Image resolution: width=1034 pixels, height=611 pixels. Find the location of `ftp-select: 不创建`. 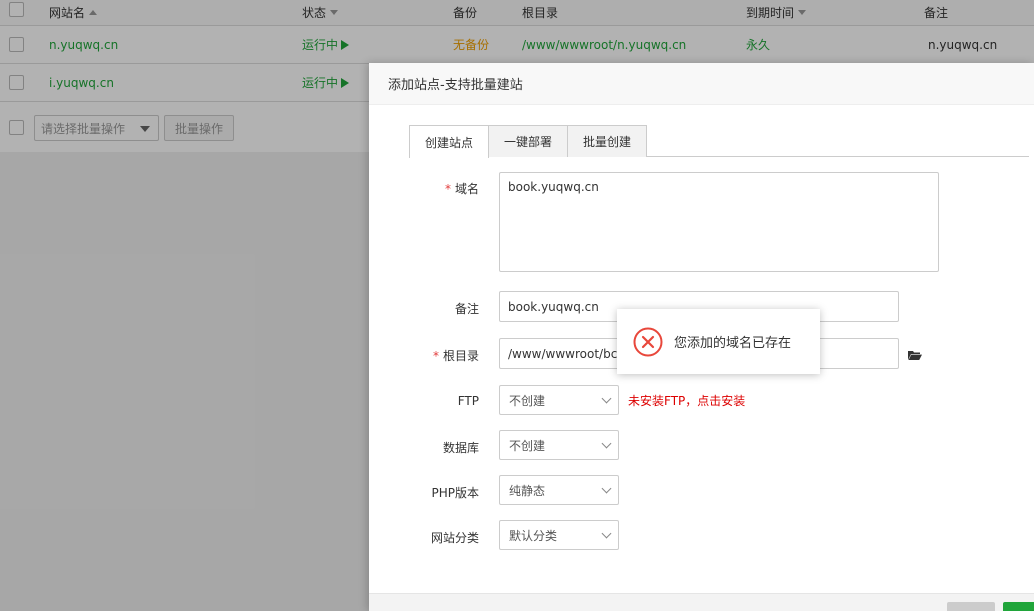

ftp-select: 不创建 is located at coordinates (559, 400).